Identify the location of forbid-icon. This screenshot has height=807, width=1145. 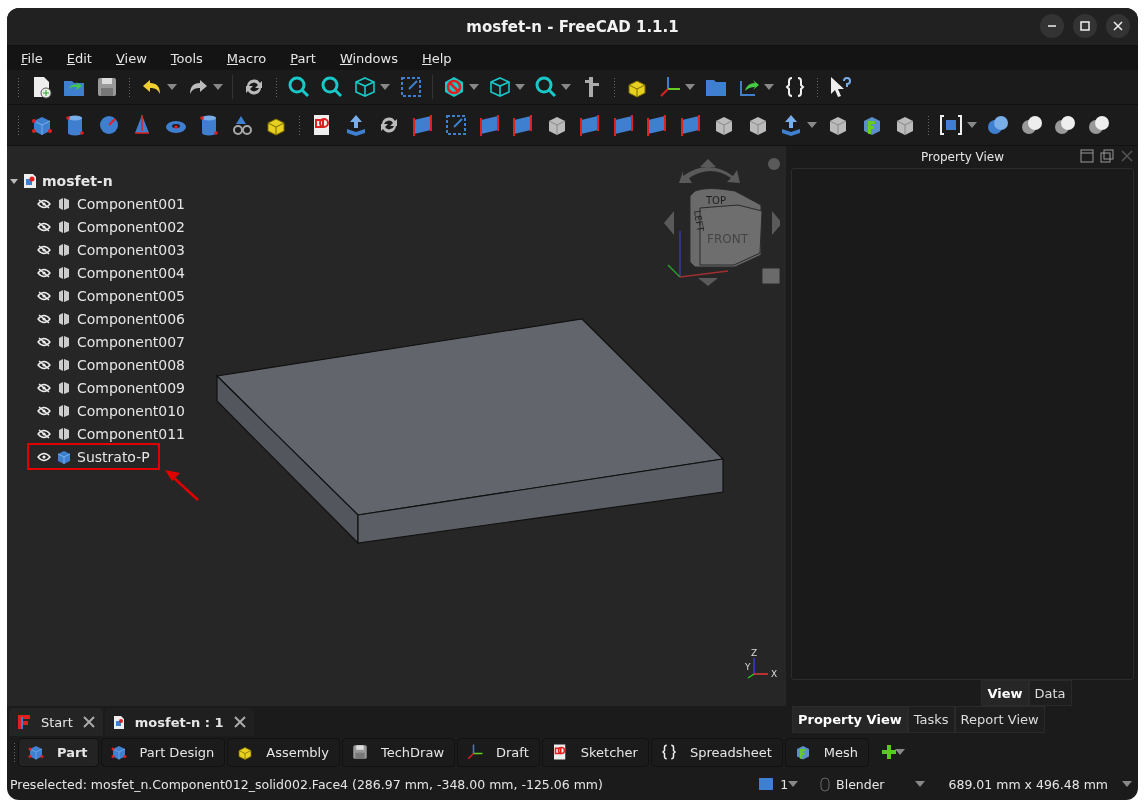
(454, 87).